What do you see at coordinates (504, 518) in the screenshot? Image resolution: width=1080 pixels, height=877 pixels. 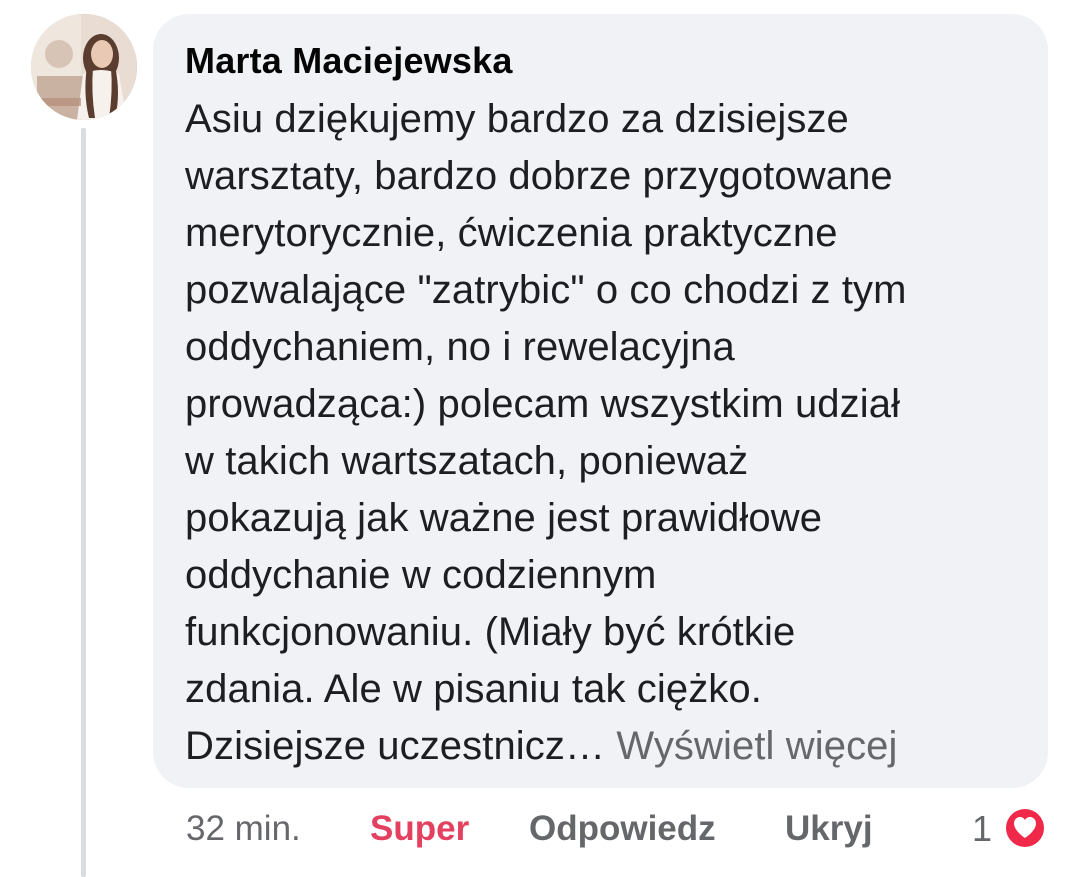 I see `comment-line: pokazują jak ważne jest prawidłowe` at bounding box center [504, 518].